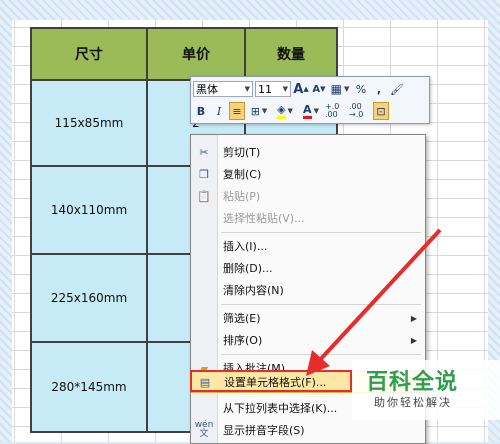 Image resolution: width=500 pixels, height=444 pixels. Describe the element at coordinates (219, 111) in the screenshot. I see `italic-button: I` at that location.